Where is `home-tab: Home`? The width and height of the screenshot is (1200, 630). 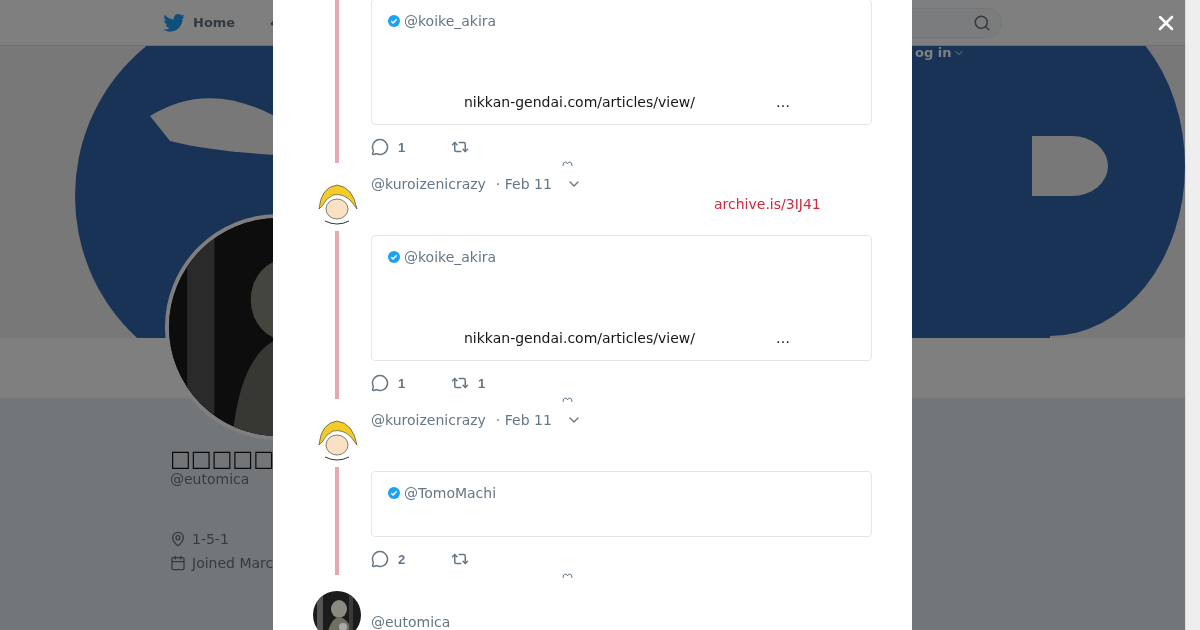 home-tab: Home is located at coordinates (199, 22).